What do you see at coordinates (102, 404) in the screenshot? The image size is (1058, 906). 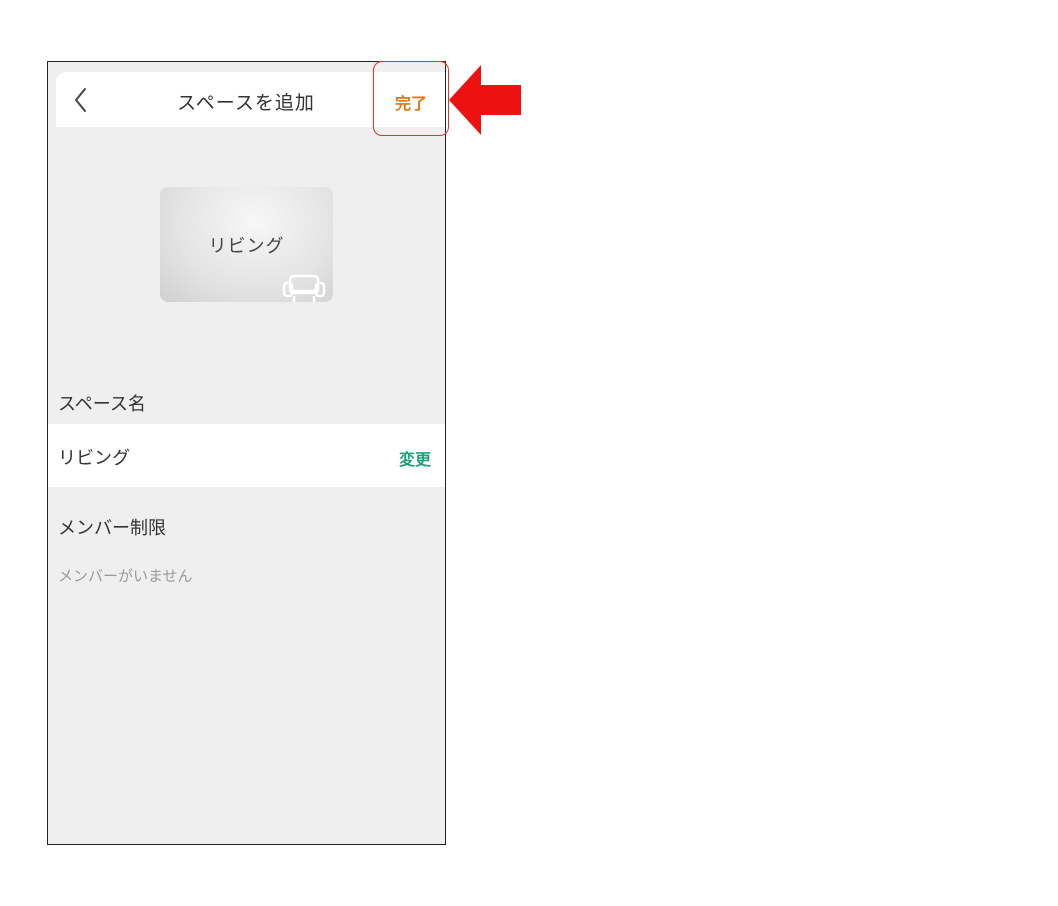 I see `space-name-heading: スペース名` at bounding box center [102, 404].